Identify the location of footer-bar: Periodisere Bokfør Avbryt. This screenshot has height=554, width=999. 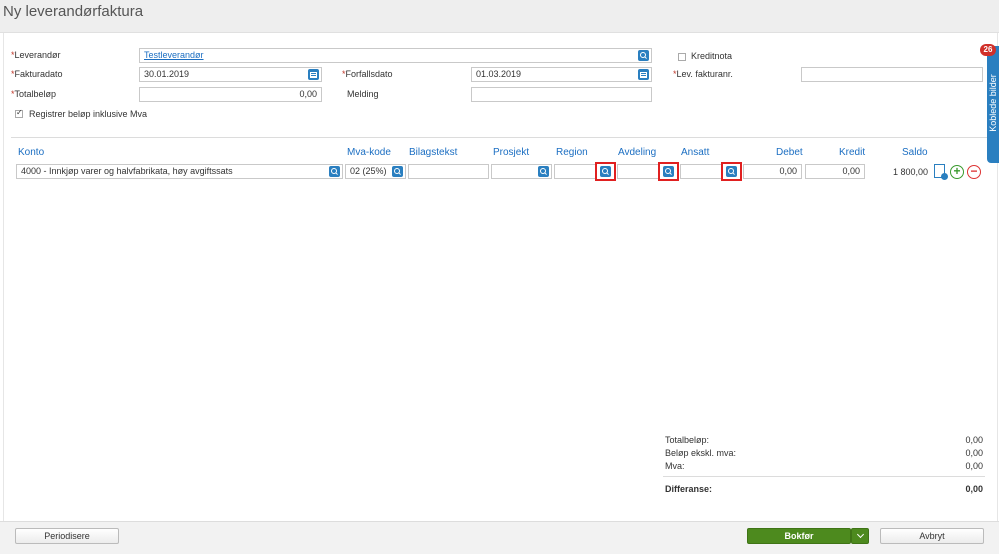
(499, 537).